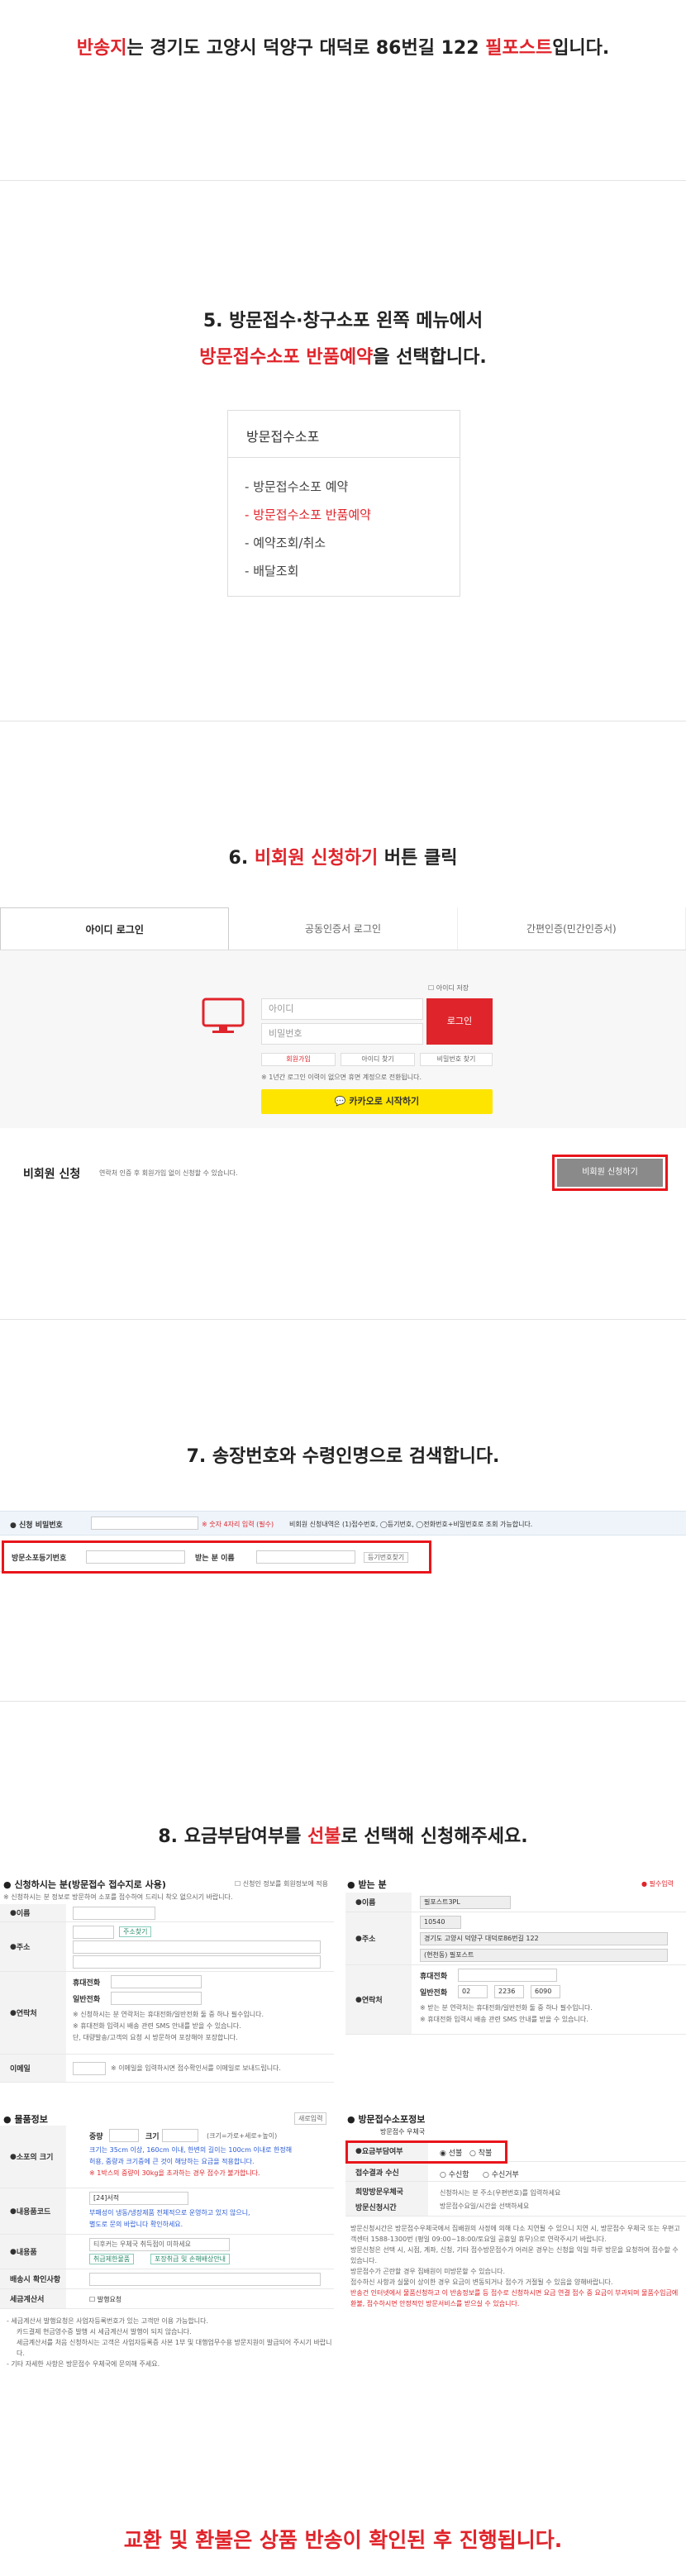  I want to click on sender-name-input, so click(114, 1914).